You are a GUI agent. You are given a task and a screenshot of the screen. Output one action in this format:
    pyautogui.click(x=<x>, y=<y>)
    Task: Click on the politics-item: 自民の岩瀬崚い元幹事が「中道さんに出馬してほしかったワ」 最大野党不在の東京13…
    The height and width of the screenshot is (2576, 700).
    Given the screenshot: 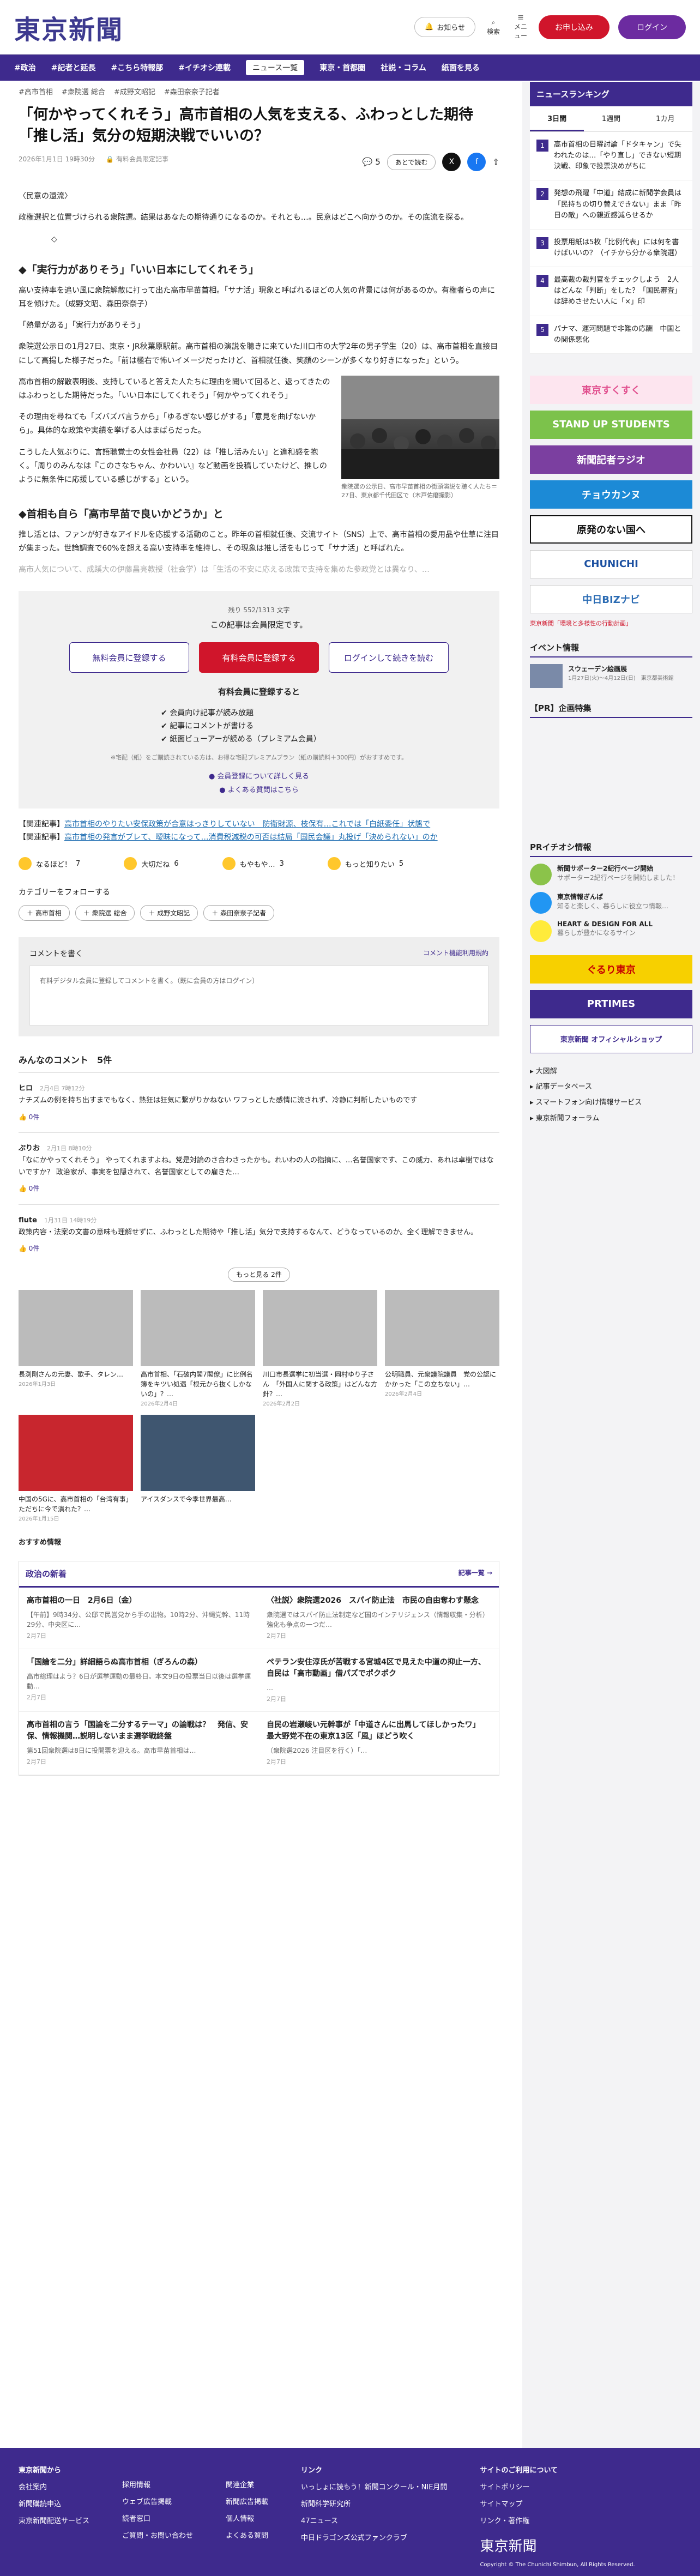 What is the action you would take?
    pyautogui.click(x=379, y=1743)
    